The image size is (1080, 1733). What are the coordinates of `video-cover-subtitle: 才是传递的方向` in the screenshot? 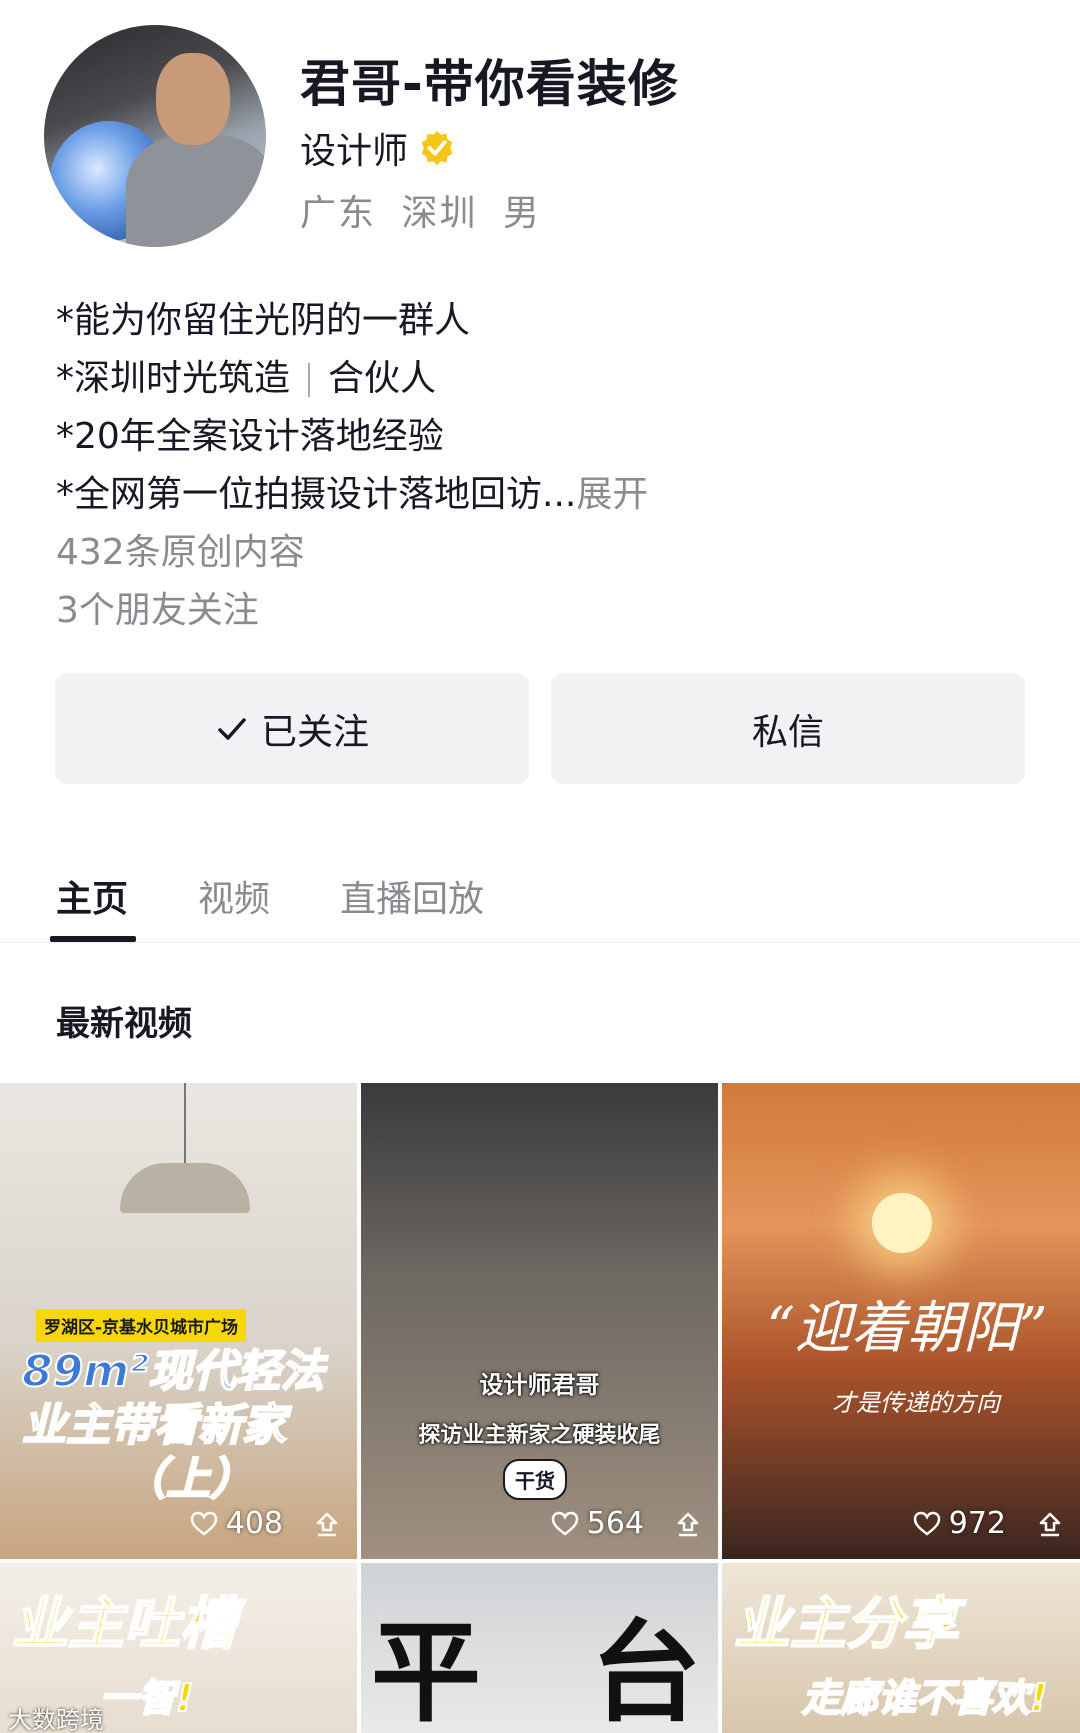 It's located at (916, 1403).